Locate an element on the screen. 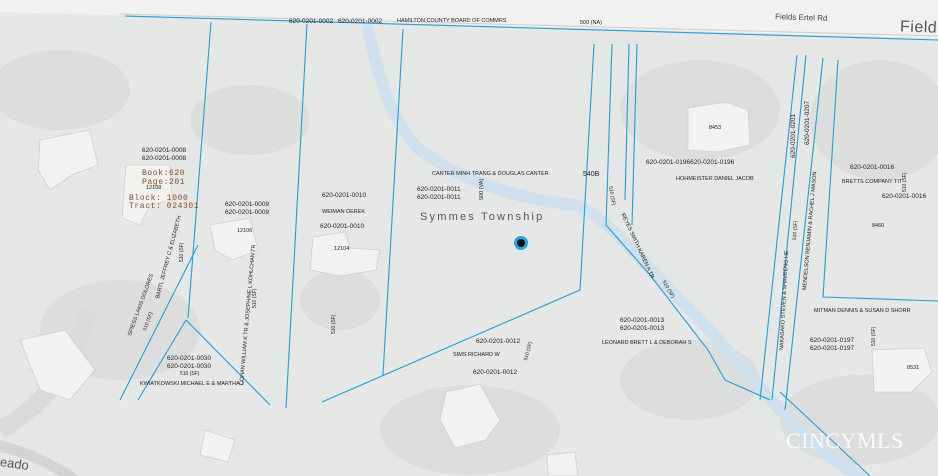 This screenshot has height=476, width=938. watermark-logo: CINCYMLS is located at coordinates (845, 440).